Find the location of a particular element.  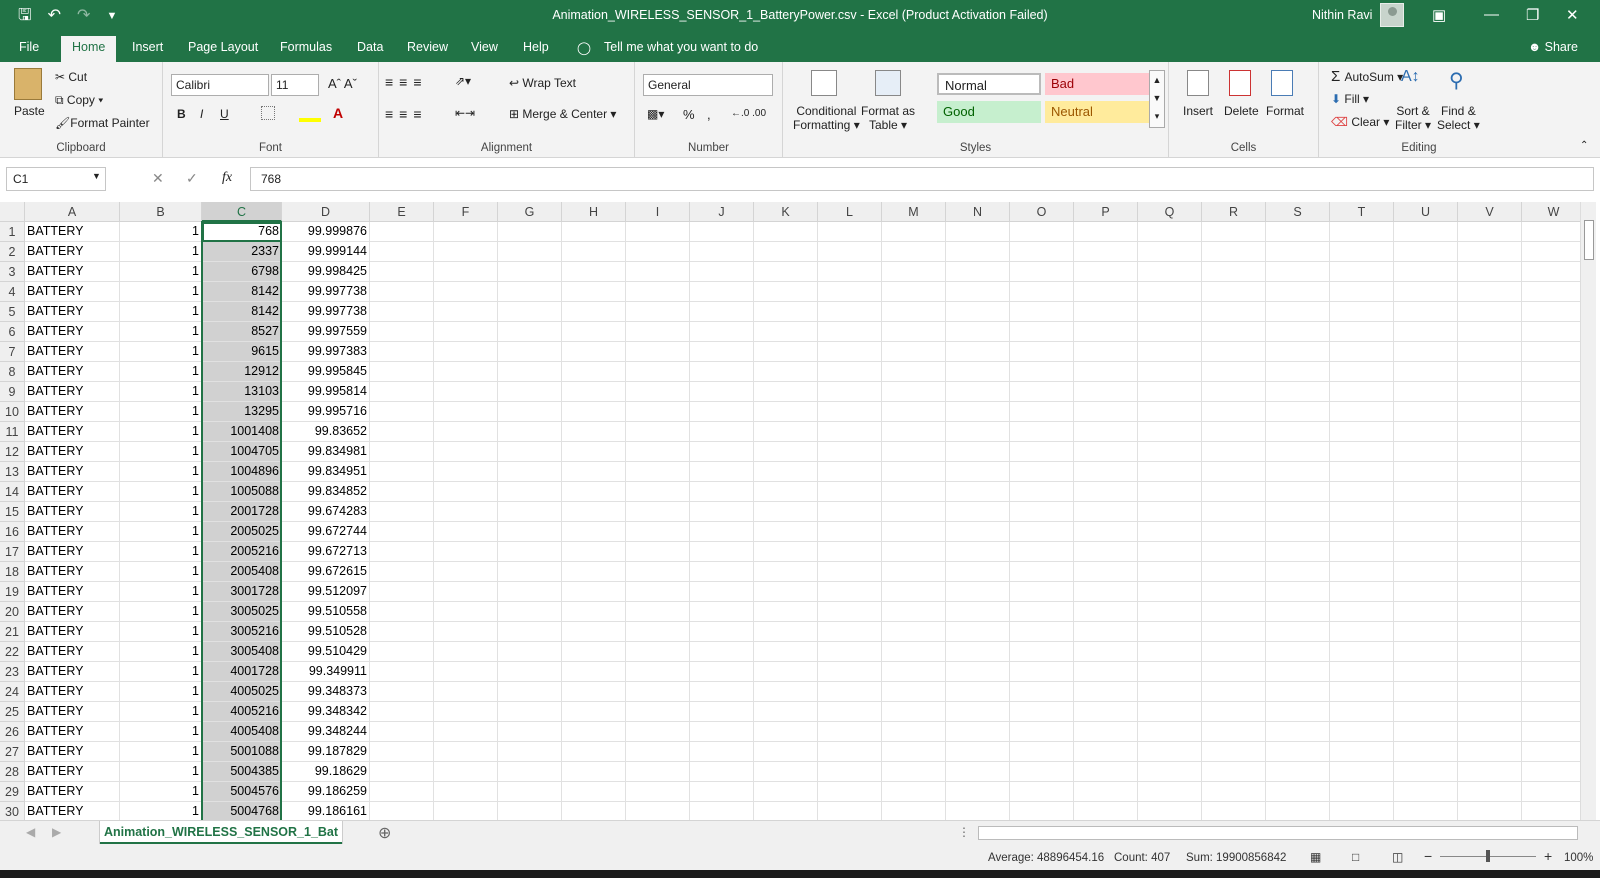

cell-d: 99.510429 is located at coordinates (326, 652).